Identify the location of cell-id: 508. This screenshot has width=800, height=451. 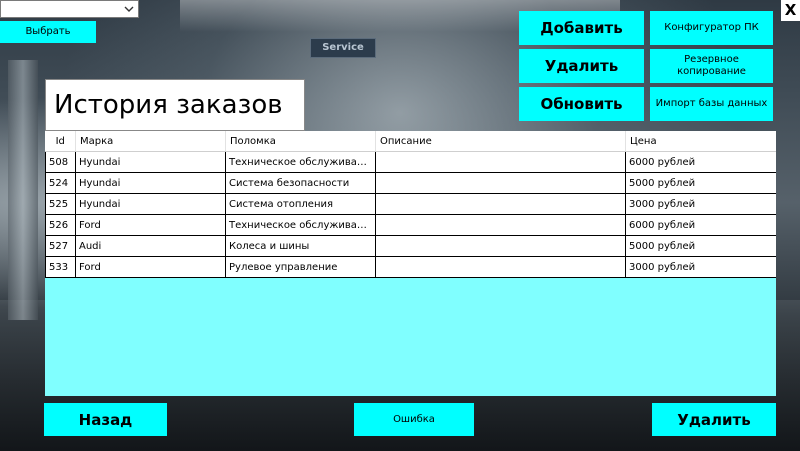
(60, 162).